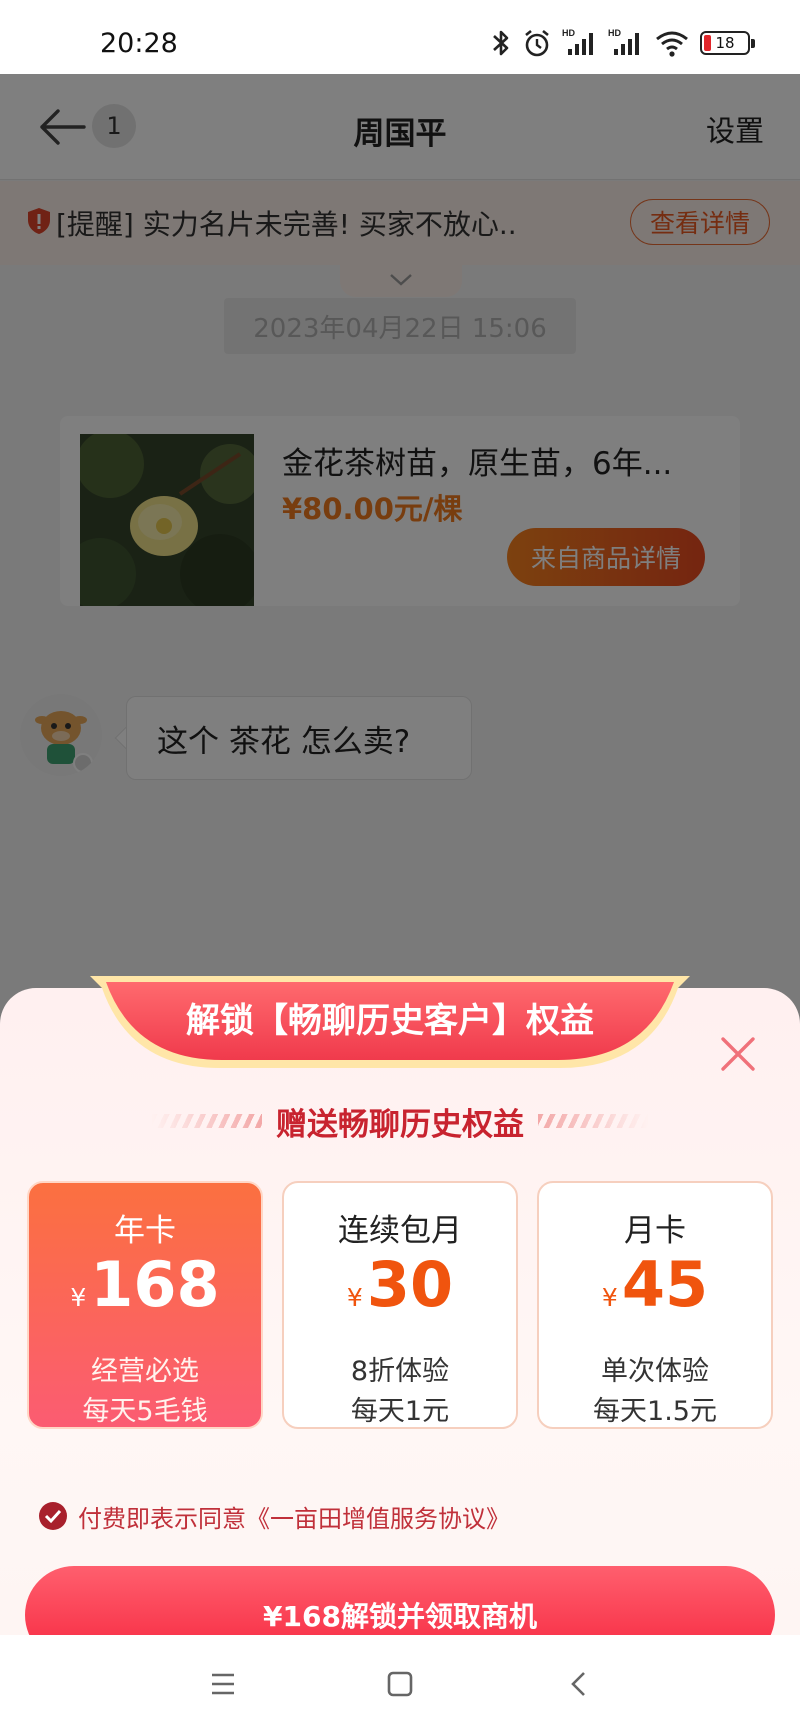  I want to click on subtitle-row: 赠送畅聊历史权益, so click(400, 1121).